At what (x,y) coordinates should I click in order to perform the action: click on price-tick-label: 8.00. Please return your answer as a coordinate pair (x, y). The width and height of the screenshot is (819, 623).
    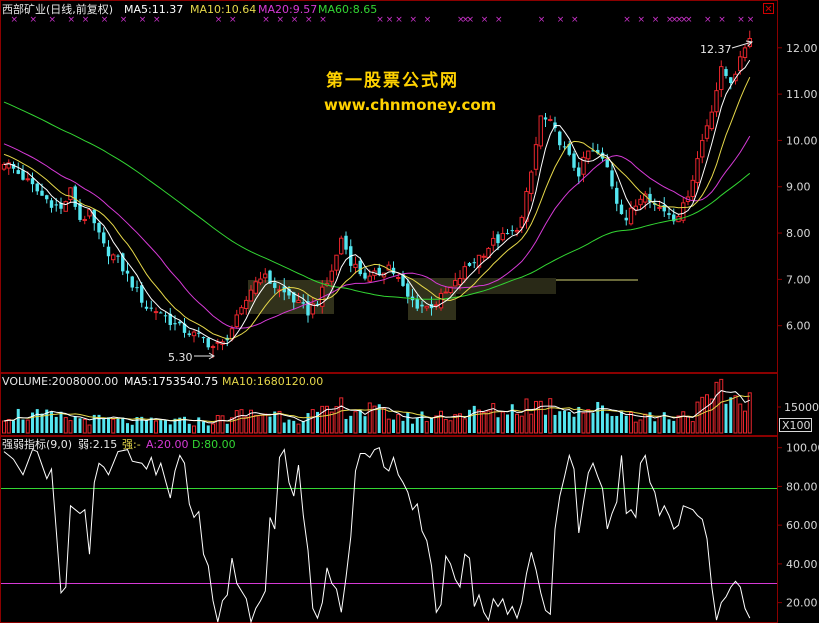
    Looking at the image, I should click on (798, 233).